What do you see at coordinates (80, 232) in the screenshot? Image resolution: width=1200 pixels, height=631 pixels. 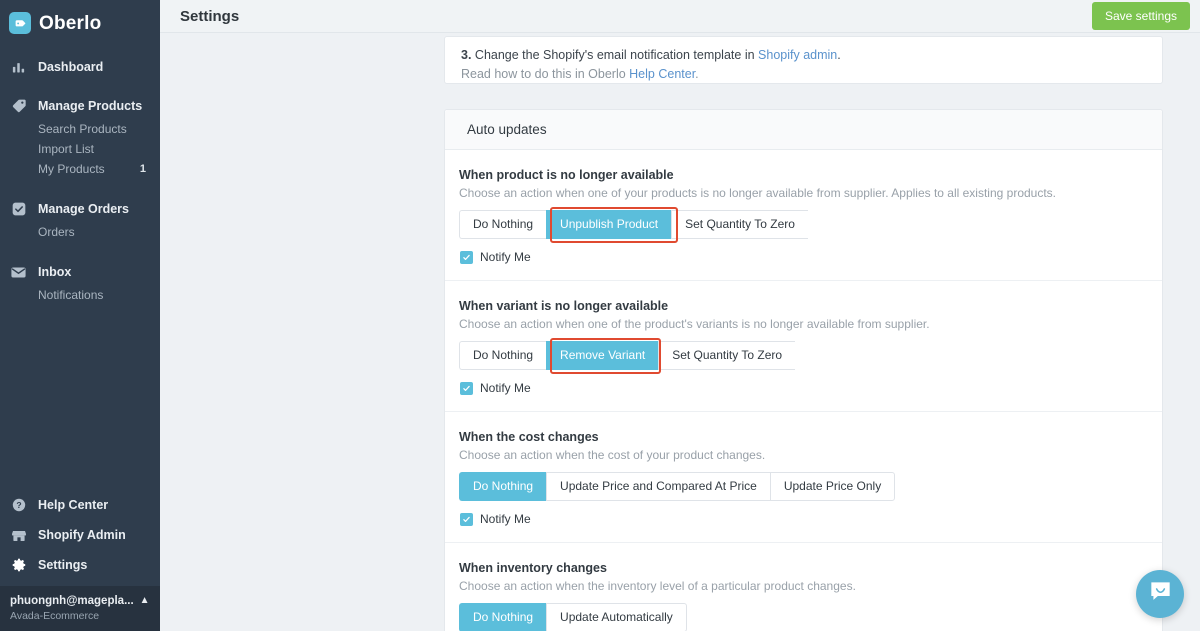 I see `sidebar-item-orders: Orders` at bounding box center [80, 232].